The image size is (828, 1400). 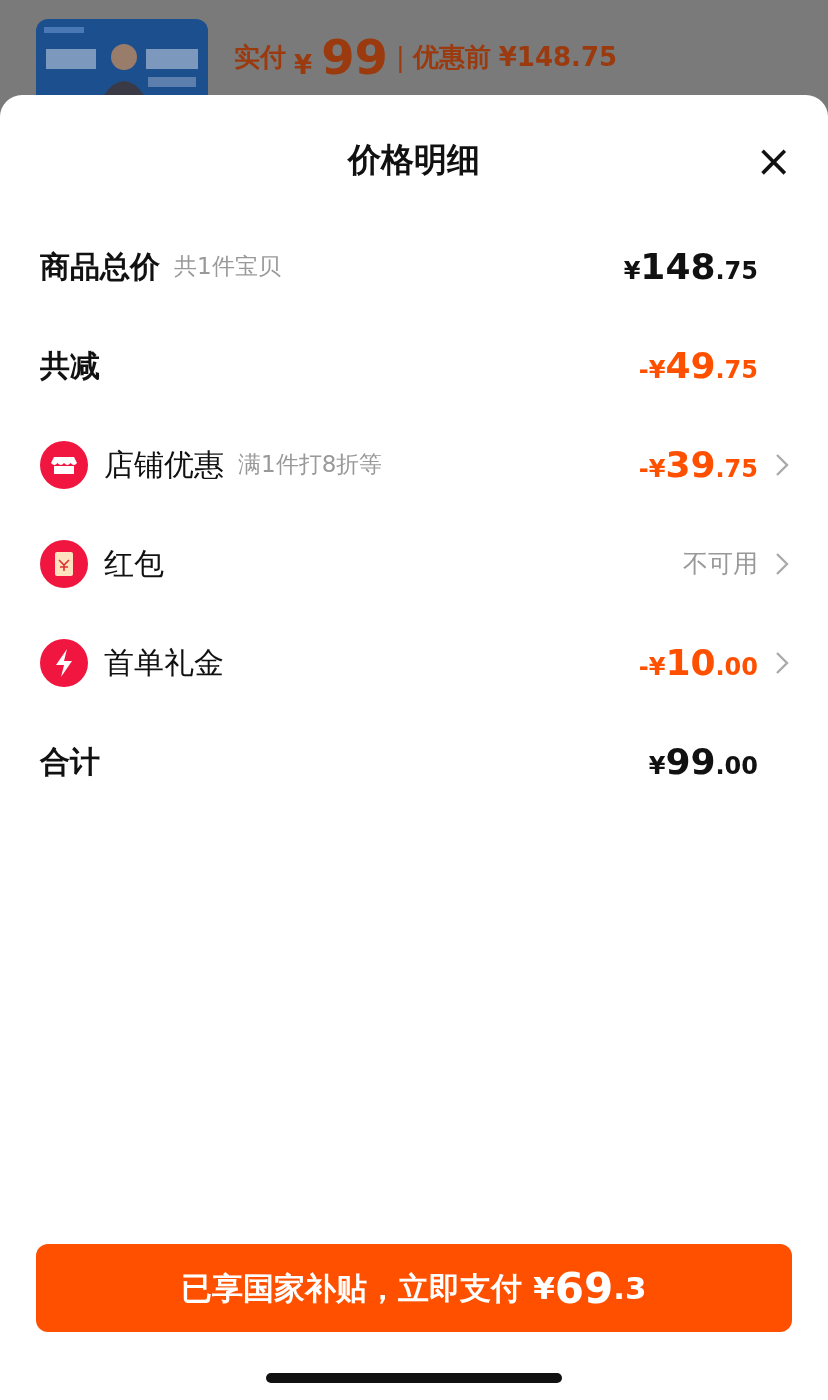 I want to click on price-text: -¥49.75, so click(x=698, y=365).